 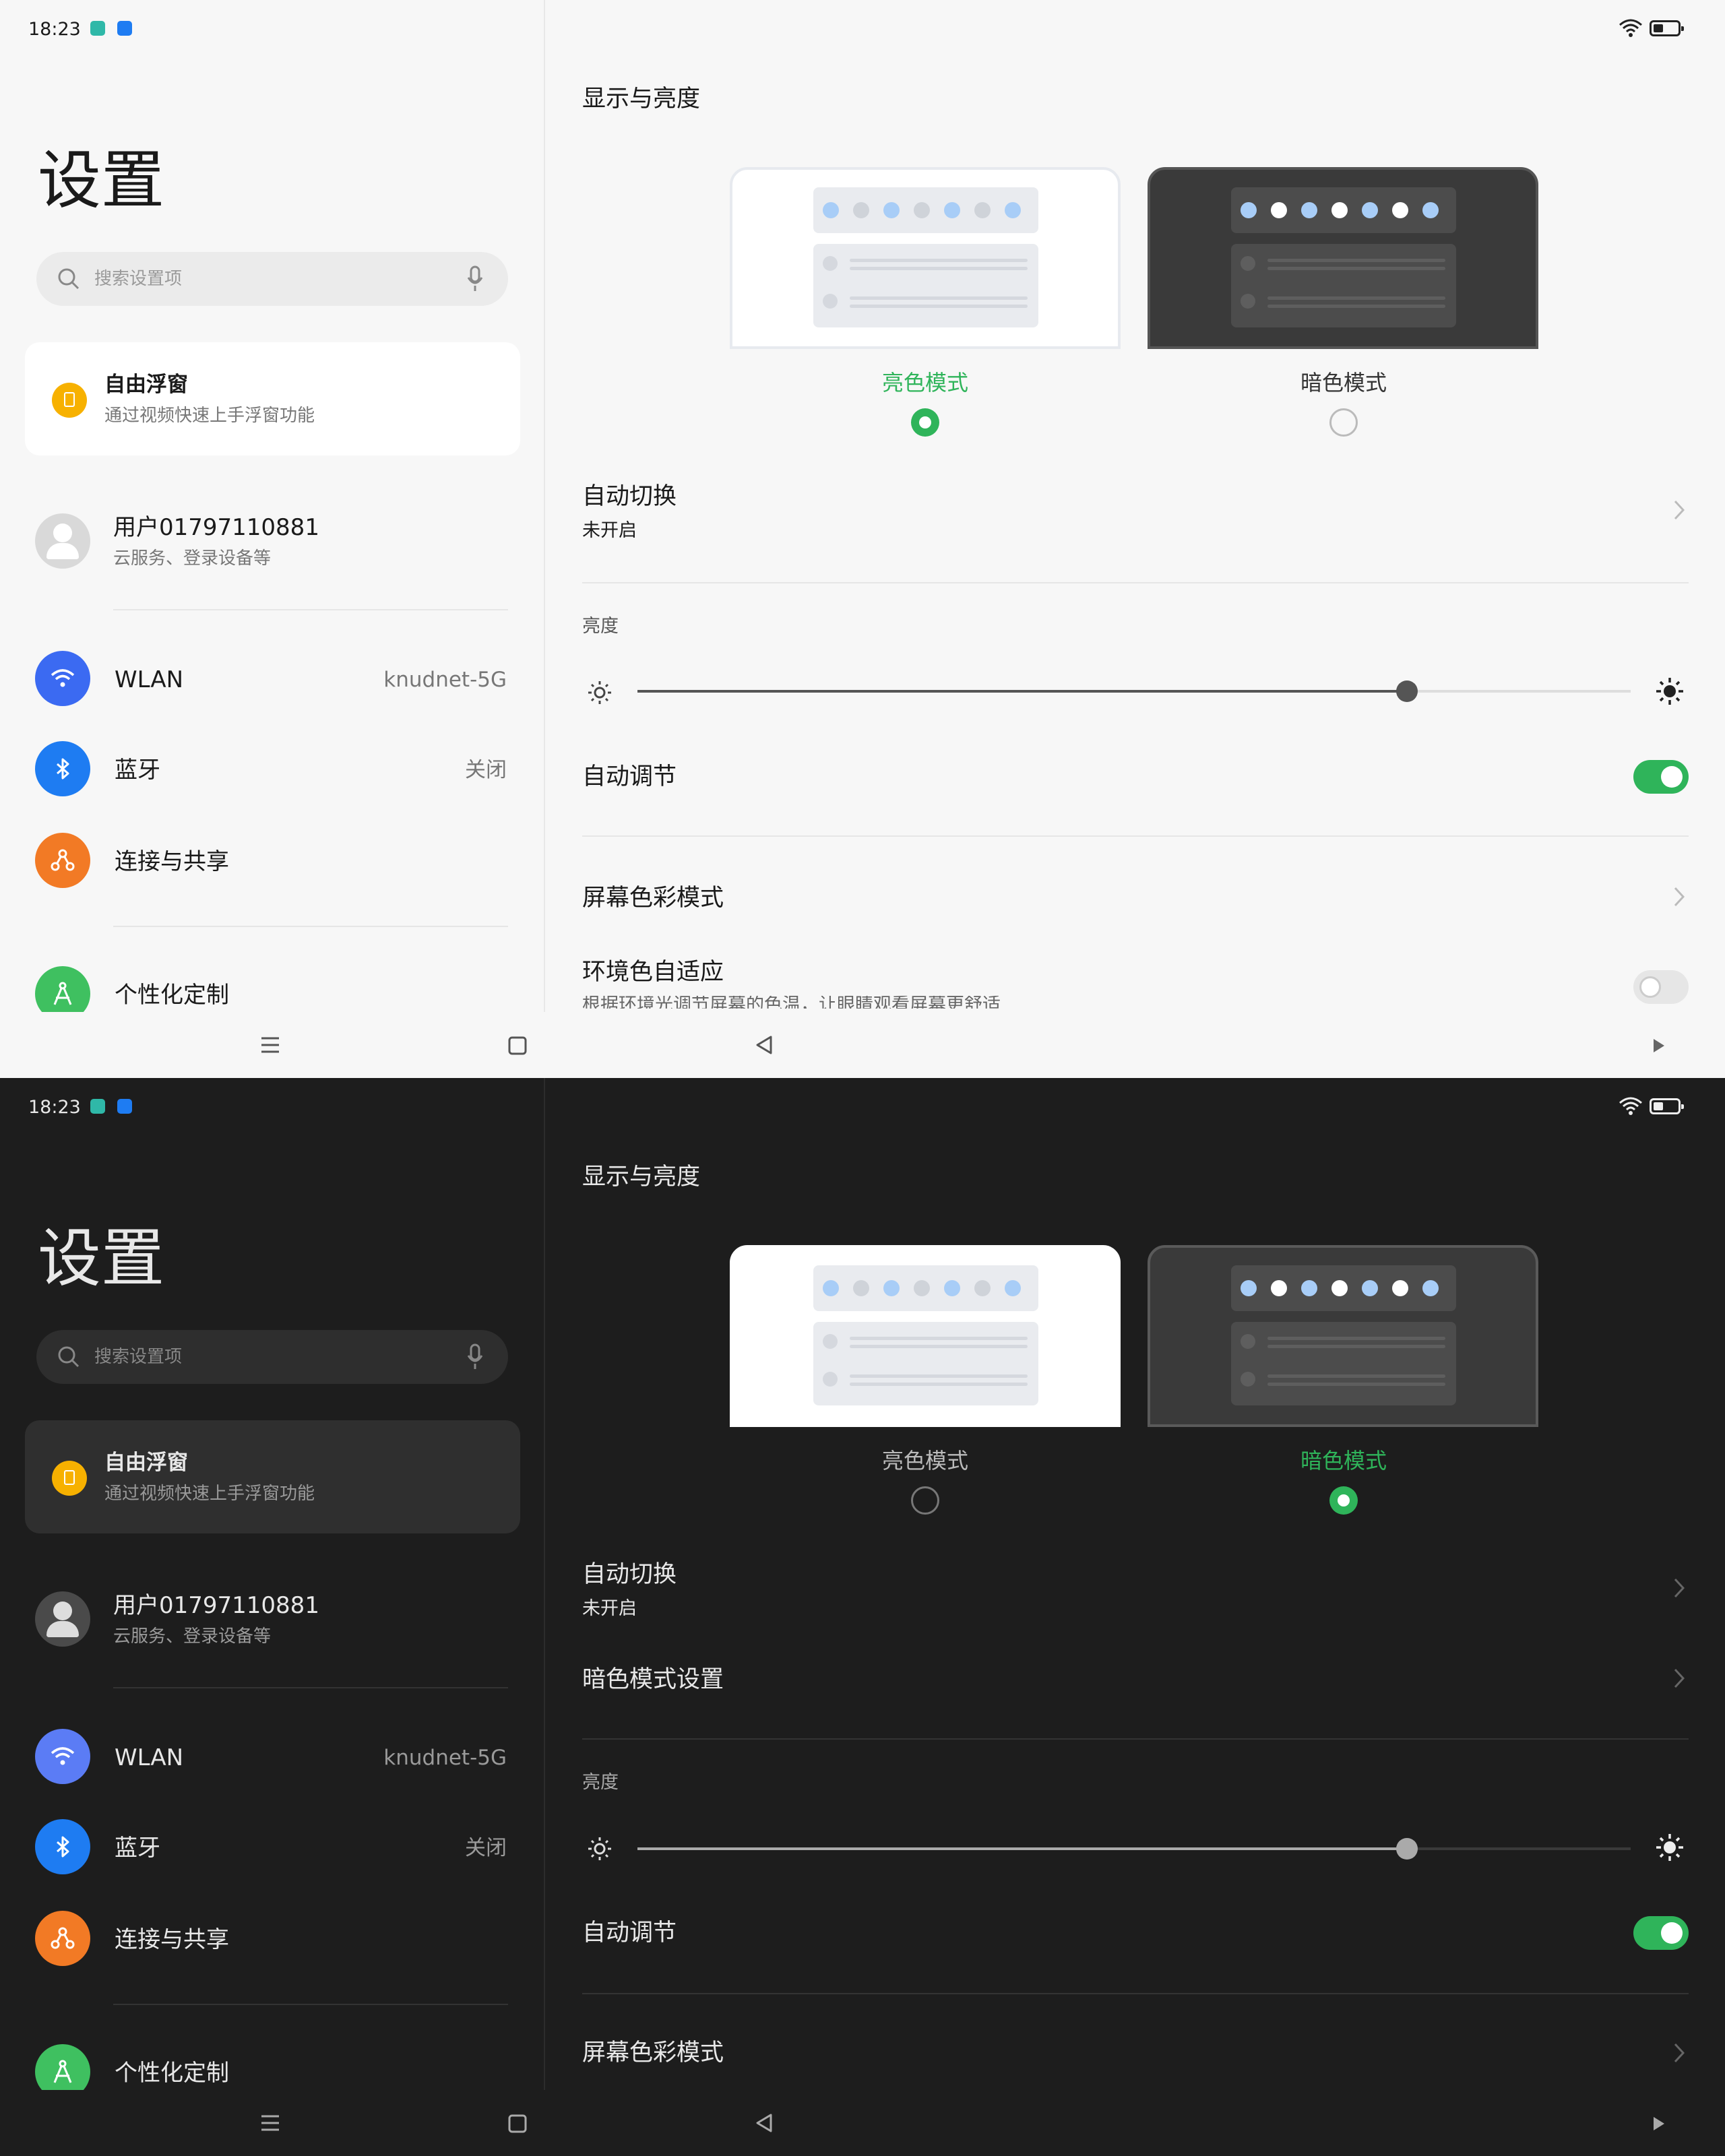 I want to click on battery-icon, so click(x=1667, y=28).